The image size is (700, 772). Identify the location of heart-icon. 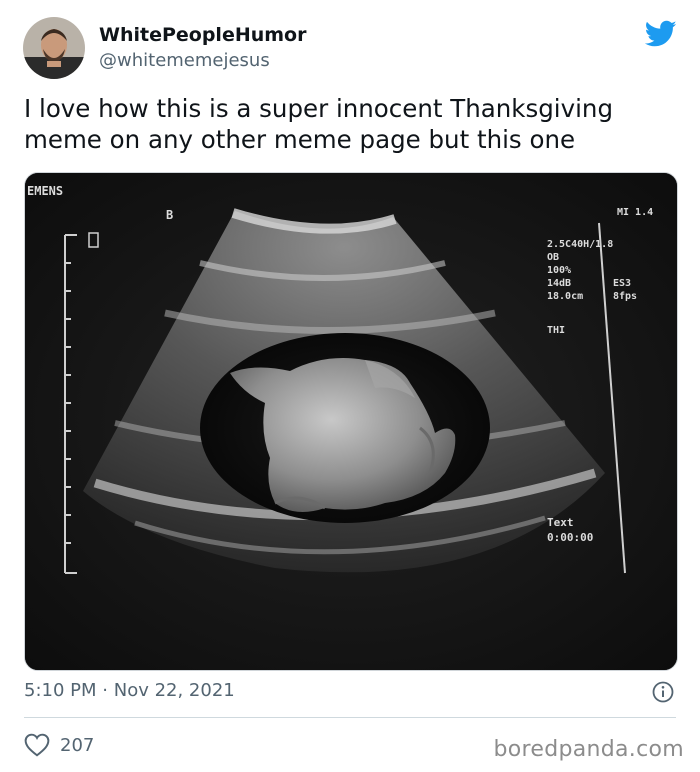
(37, 745).